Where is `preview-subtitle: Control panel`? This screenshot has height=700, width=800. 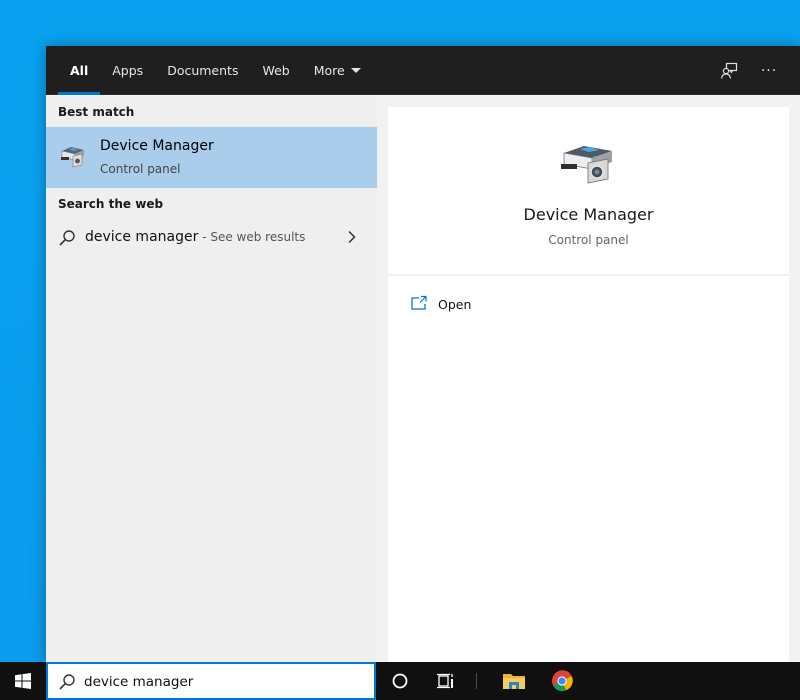
preview-subtitle: Control panel is located at coordinates (588, 240).